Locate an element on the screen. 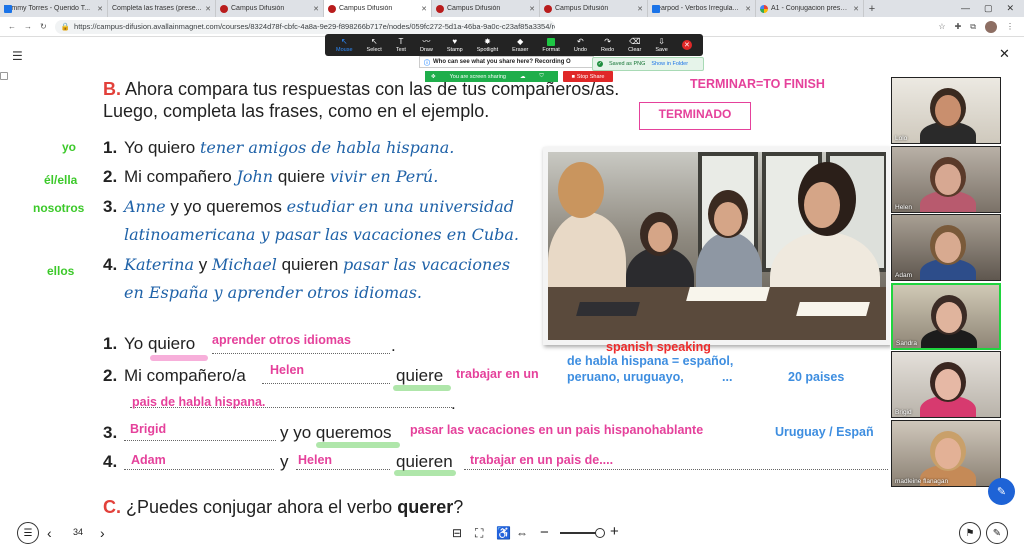  close-annotation-icon: ✕ is located at coordinates (686, 45).